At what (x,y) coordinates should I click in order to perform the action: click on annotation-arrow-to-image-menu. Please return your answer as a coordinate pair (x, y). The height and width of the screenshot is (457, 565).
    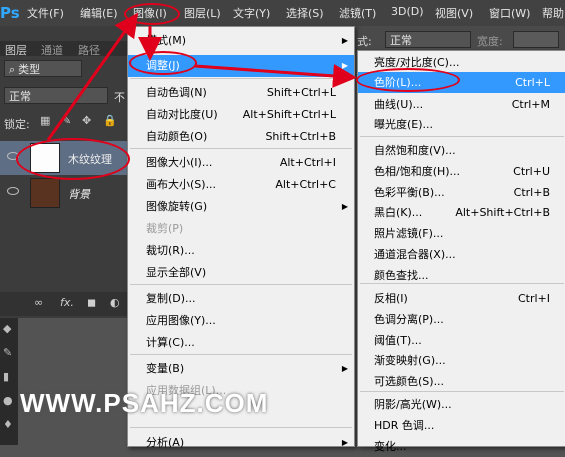
    Looking at the image, I should click on (92, 76).